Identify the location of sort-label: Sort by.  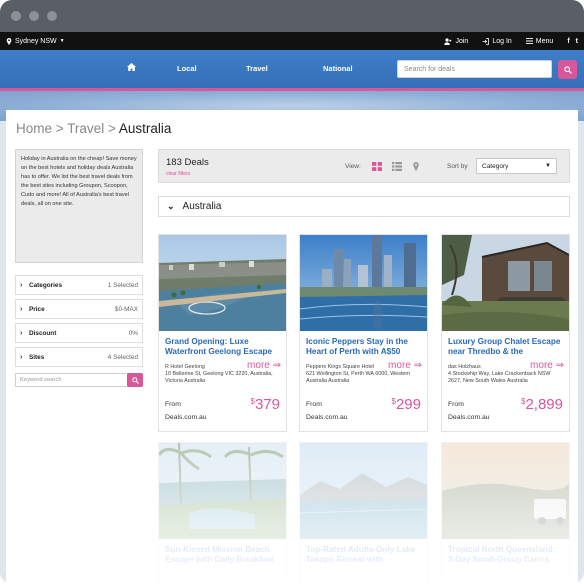
(457, 166).